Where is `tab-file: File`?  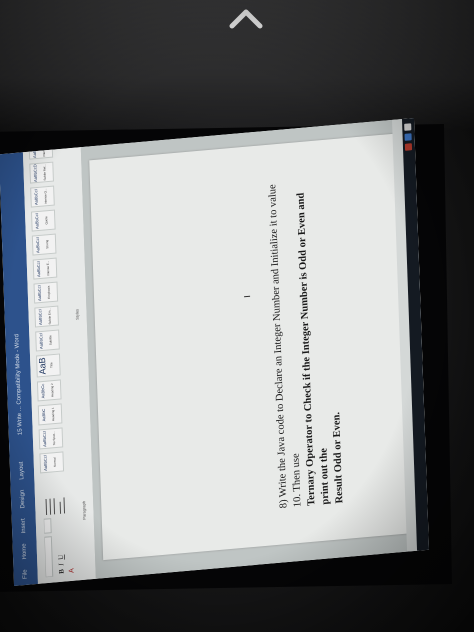
tab-file: File is located at coordinates (25, 574).